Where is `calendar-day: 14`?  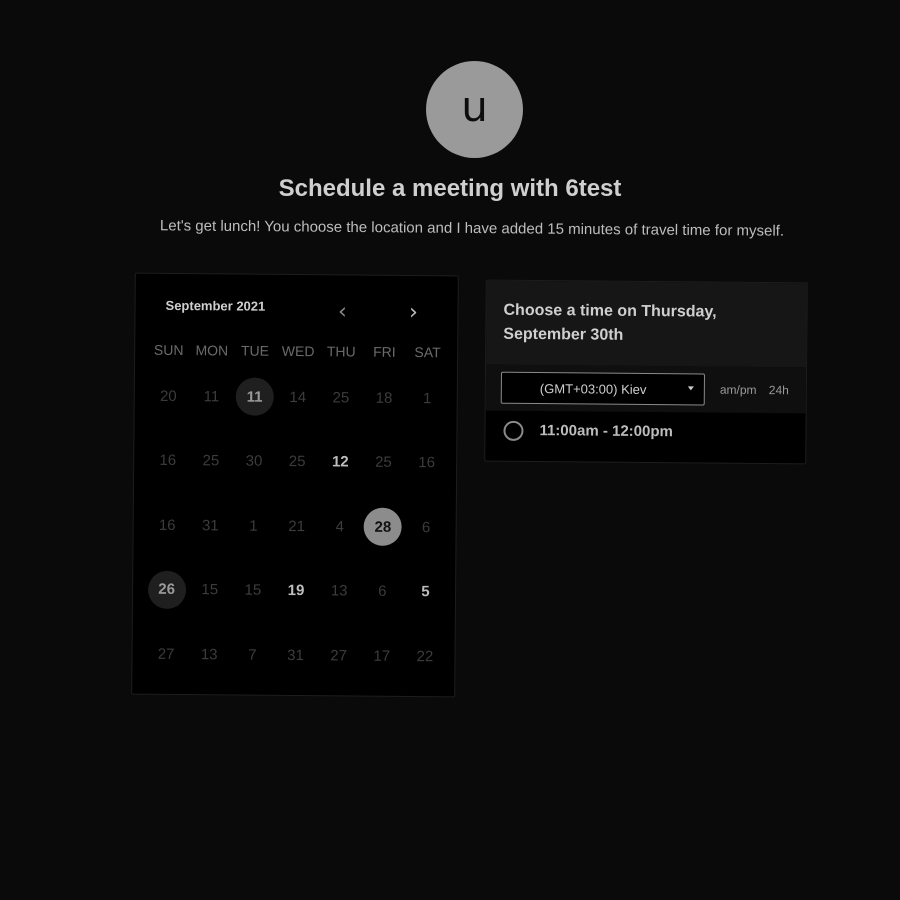 calendar-day: 14 is located at coordinates (298, 410).